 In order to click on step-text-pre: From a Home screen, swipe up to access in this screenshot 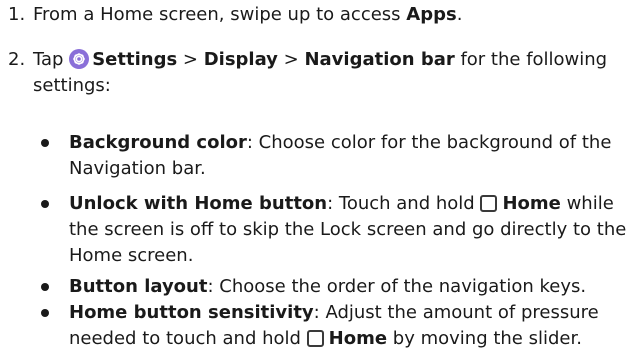, I will do `click(220, 14)`.